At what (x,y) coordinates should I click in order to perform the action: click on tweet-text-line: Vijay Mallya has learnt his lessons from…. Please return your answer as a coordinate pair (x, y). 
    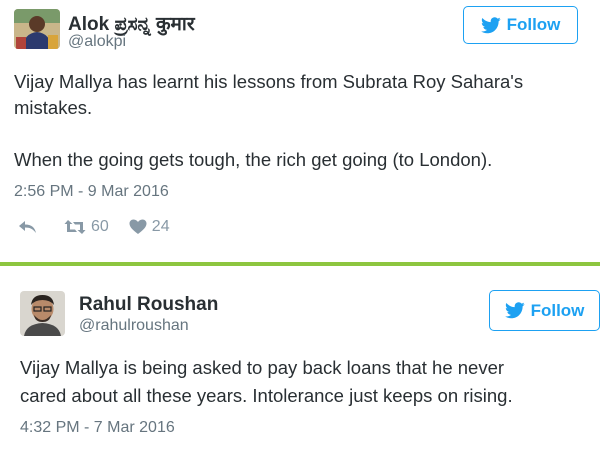
    Looking at the image, I should click on (269, 81).